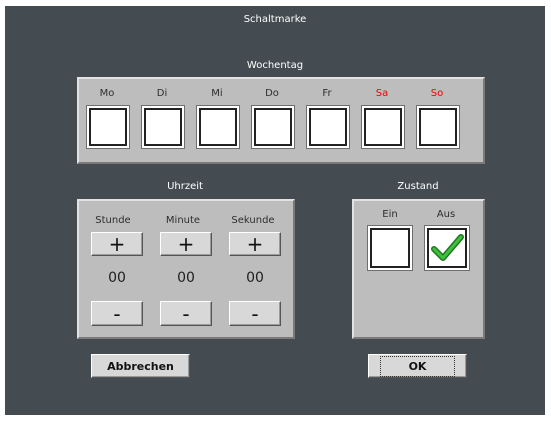 The width and height of the screenshot is (551, 421). I want to click on day-checkbox-mi, so click(218, 127).